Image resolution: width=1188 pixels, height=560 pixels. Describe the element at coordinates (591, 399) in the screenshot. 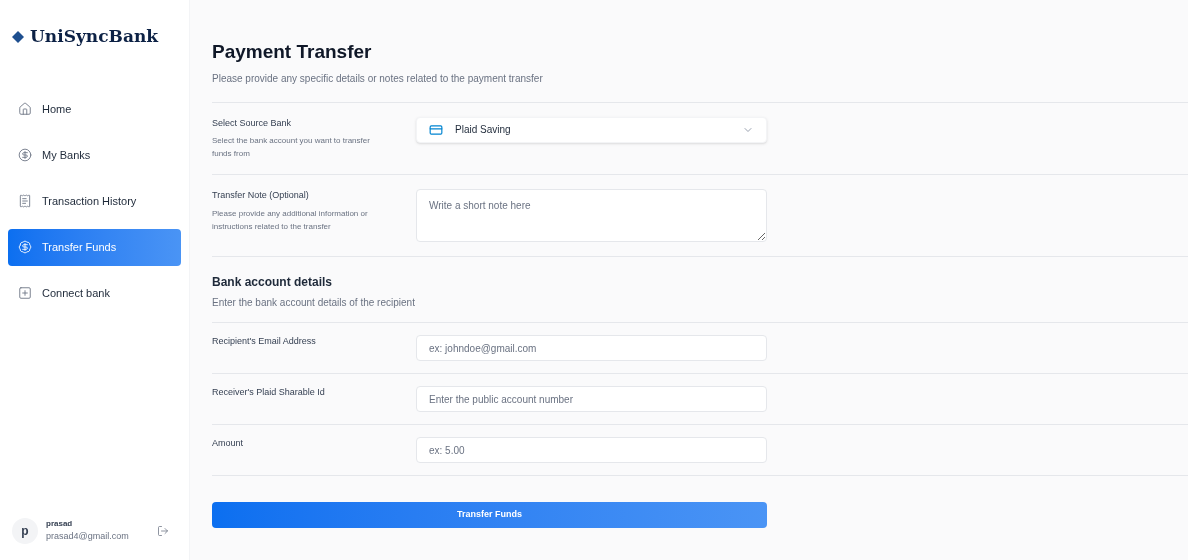

I see `input-field: Enter the public account number` at that location.